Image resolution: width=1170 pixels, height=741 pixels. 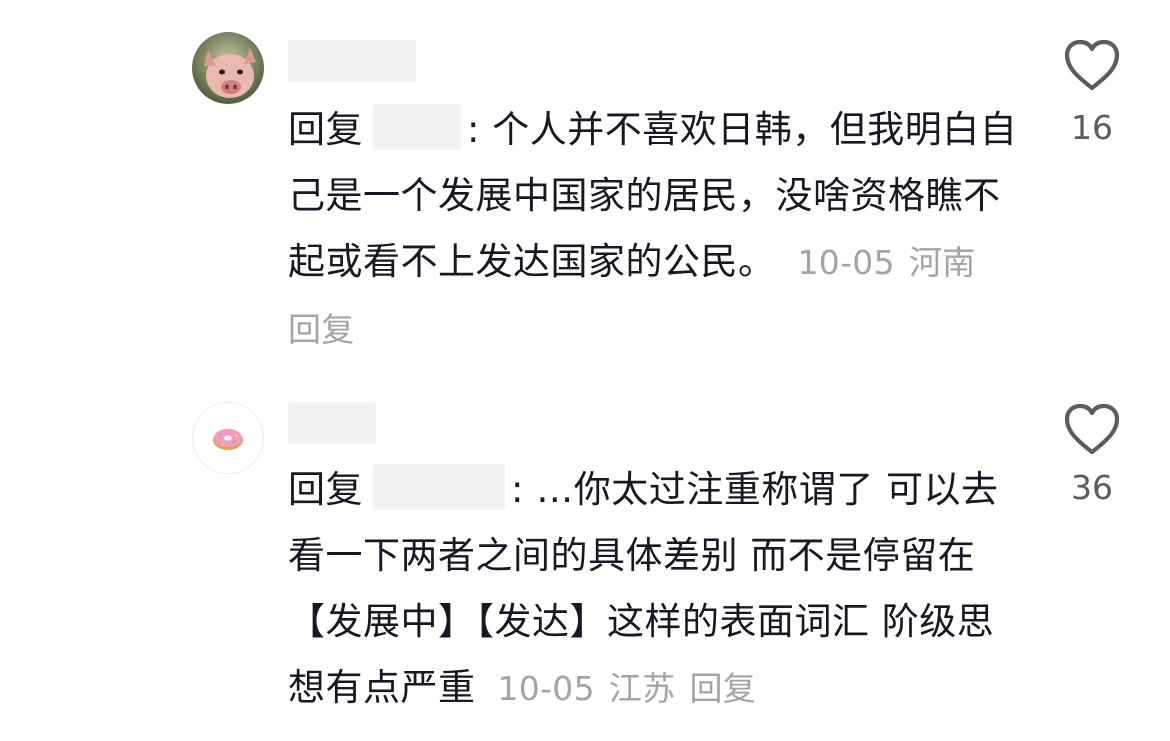 I want to click on pig-face-icon, so click(x=228, y=68).